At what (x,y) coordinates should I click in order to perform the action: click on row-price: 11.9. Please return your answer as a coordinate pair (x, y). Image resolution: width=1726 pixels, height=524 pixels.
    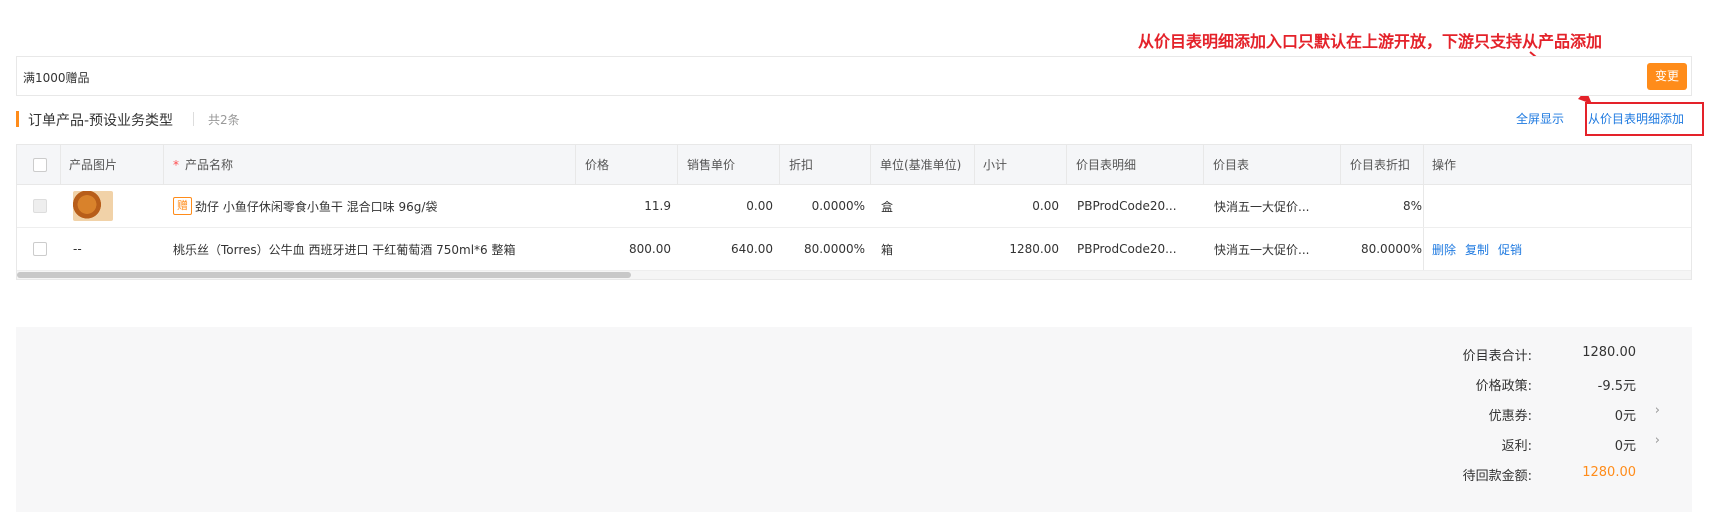
    Looking at the image, I should click on (657, 206).